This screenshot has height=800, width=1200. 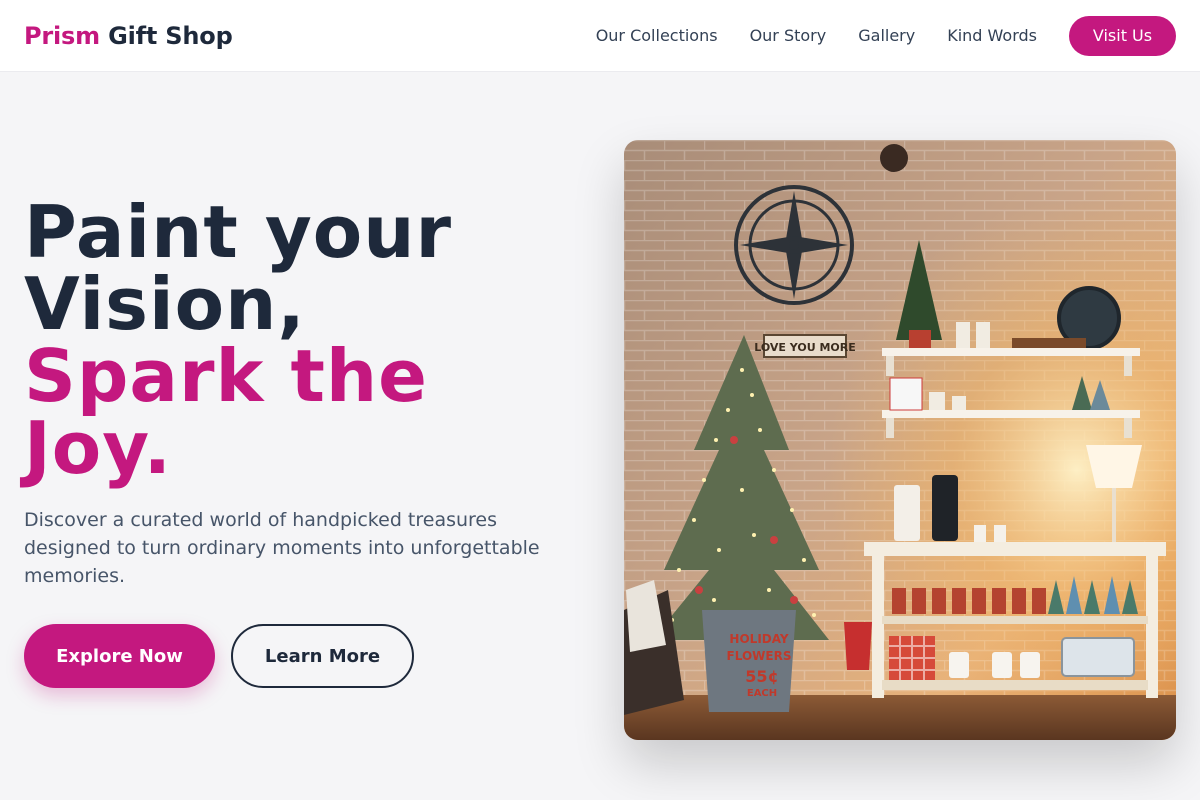 I want to click on wall-sign: LOVE YOU MORE, so click(x=805, y=346).